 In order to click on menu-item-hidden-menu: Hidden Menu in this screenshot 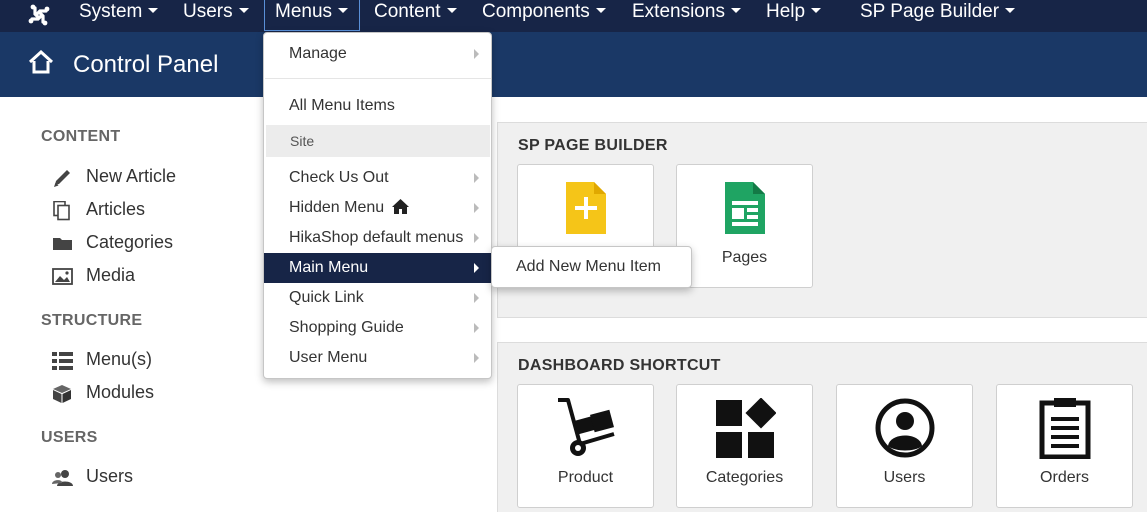, I will do `click(377, 208)`.